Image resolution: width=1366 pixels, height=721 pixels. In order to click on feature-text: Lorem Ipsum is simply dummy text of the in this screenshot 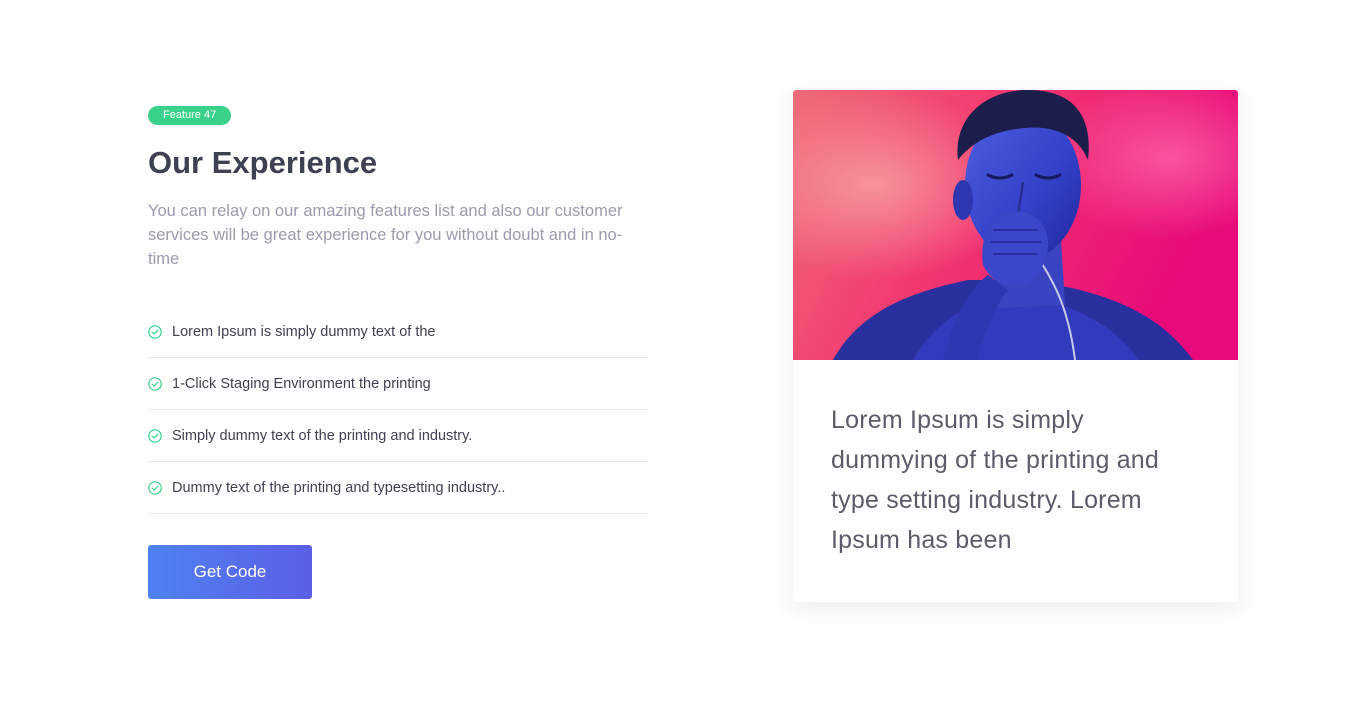, I will do `click(304, 331)`.